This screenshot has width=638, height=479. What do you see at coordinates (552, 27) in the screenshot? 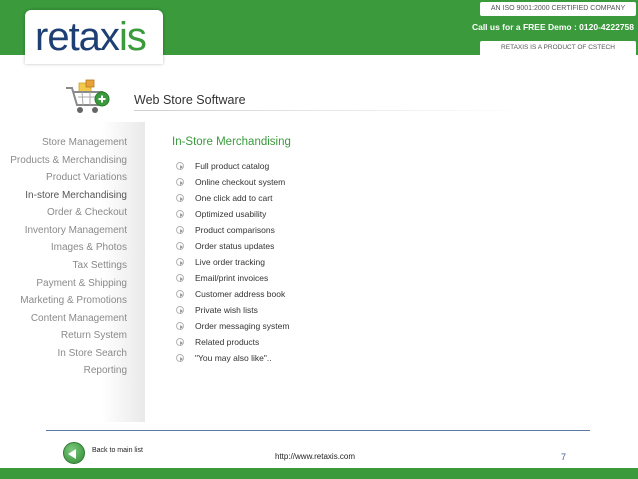
I see `free-demo-phone: Call us for a FREE Demo : 0120-4222758` at bounding box center [552, 27].